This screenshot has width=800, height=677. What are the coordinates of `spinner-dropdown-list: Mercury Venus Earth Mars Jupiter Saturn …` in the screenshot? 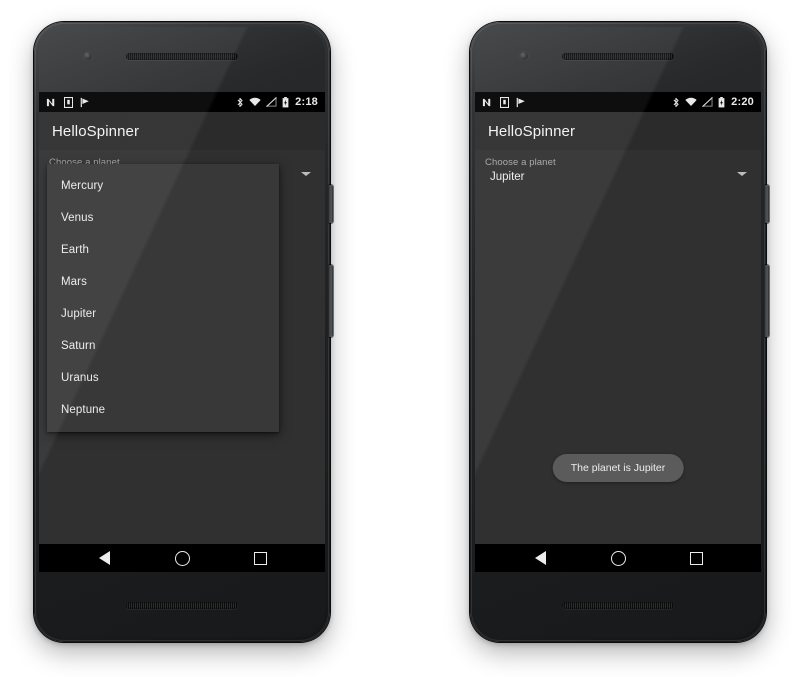 It's located at (163, 298).